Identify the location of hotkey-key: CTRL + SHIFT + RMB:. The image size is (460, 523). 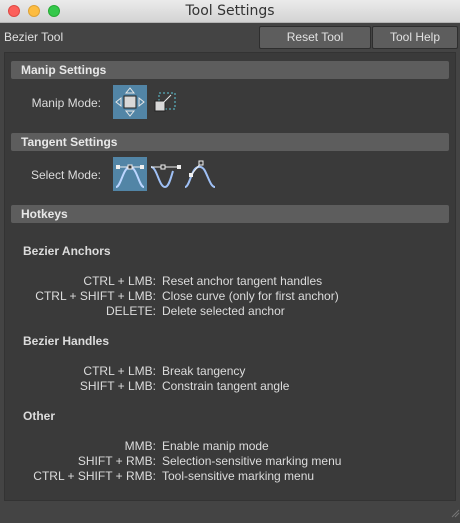
(94, 476).